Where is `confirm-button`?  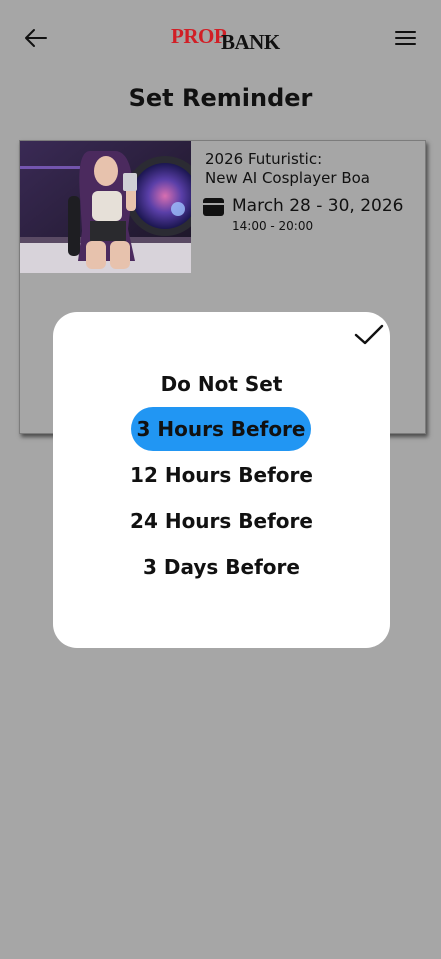
confirm-button is located at coordinates (369, 335).